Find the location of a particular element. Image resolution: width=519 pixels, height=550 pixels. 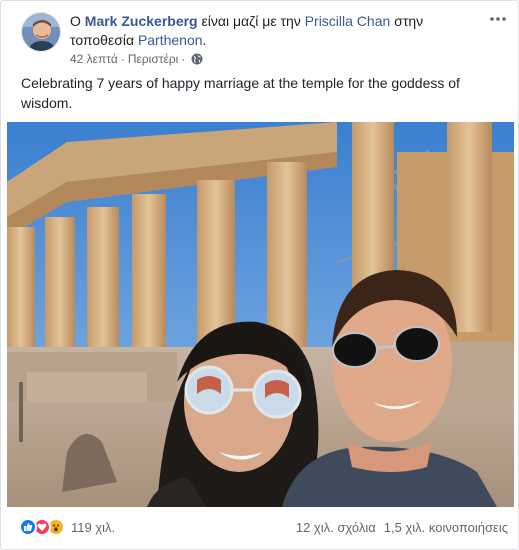

author-name-link: Mark Zuckerberg is located at coordinates (141, 21).